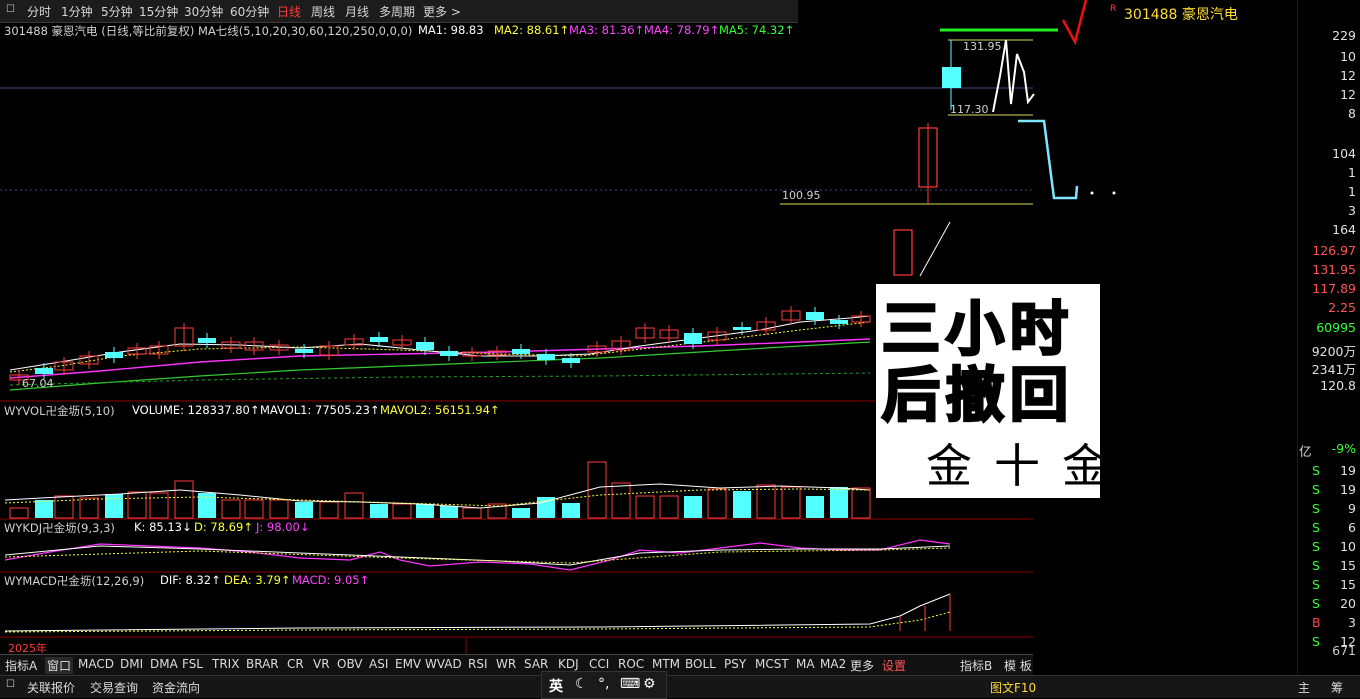 This screenshot has width=1360, height=699. I want to click on quote-value-16: 2341万, so click(1333, 369).